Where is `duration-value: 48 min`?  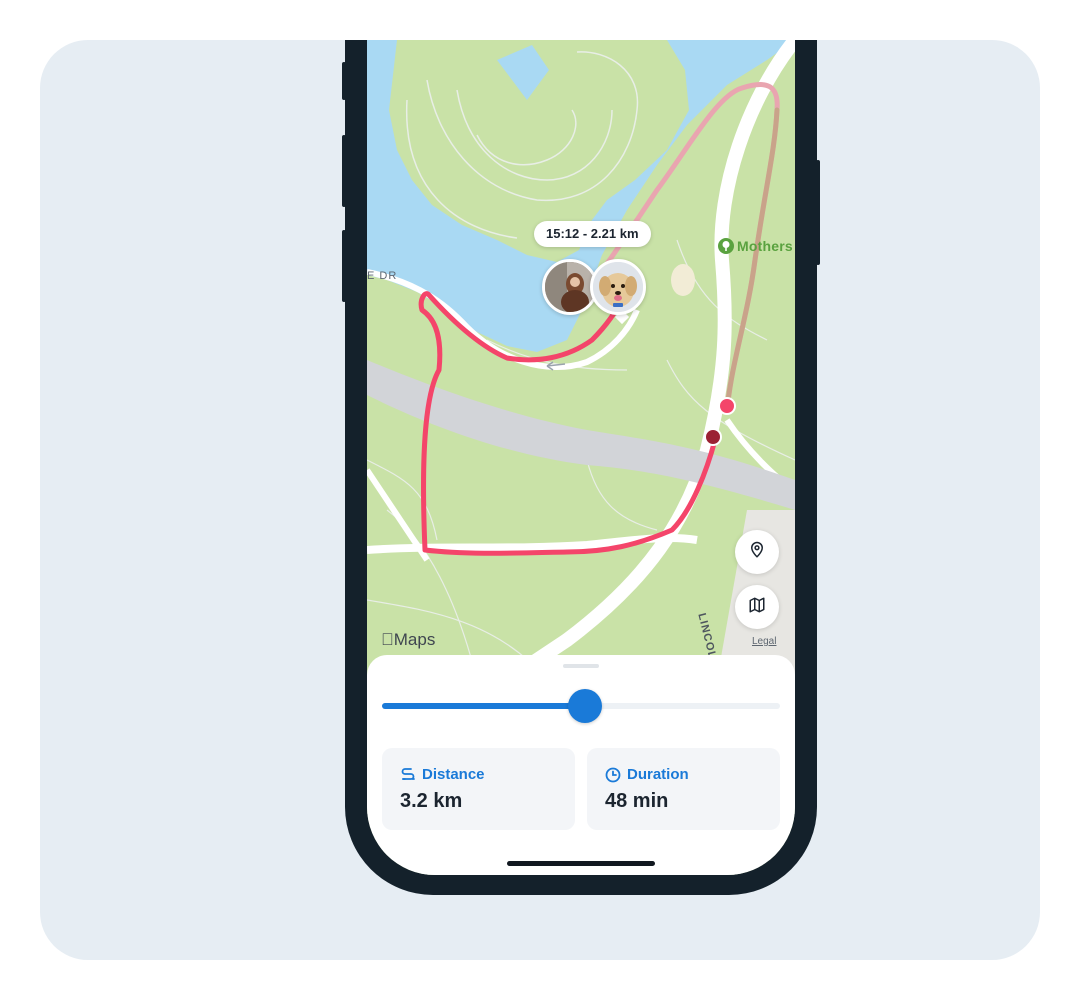 duration-value: 48 min is located at coordinates (637, 801).